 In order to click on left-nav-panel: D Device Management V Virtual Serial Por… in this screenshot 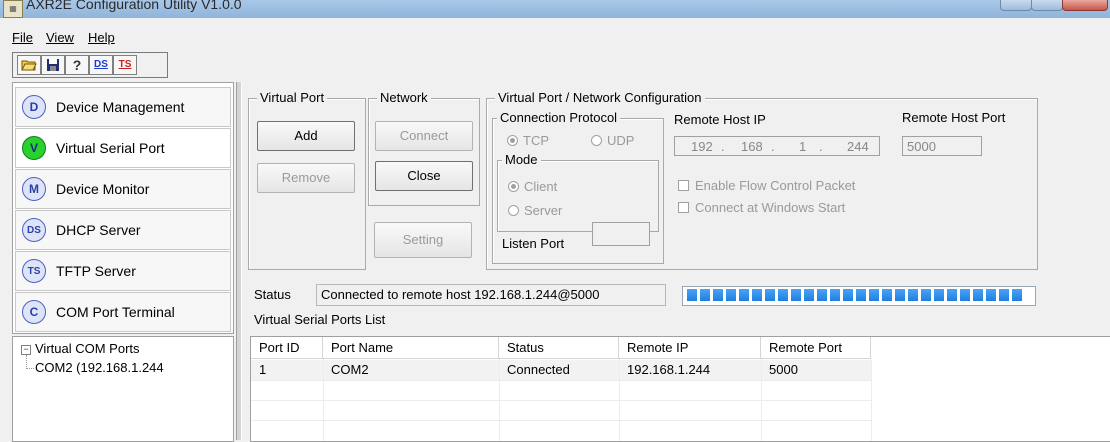, I will do `click(123, 208)`.